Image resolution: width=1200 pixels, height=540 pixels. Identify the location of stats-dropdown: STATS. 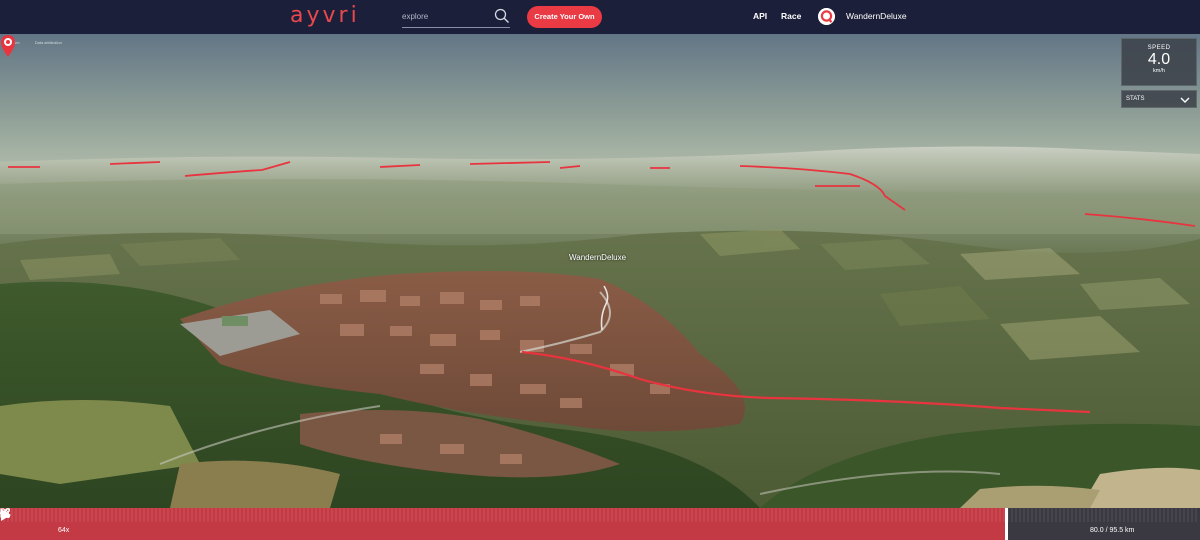
(1159, 99).